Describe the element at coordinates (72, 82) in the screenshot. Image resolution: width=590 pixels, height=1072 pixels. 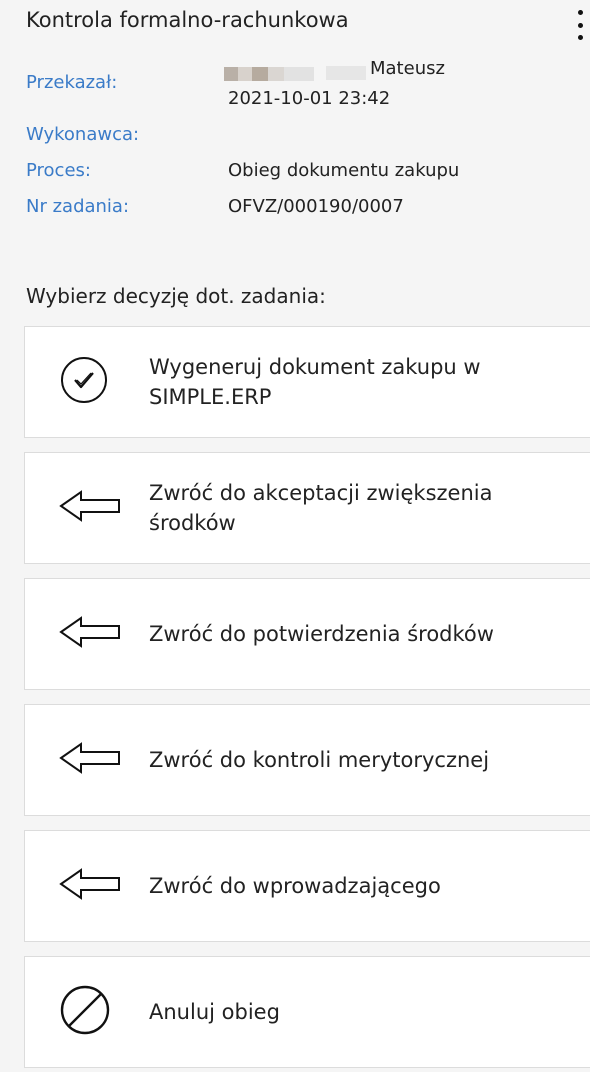
I see `przekazal-label: Przekazał:` at that location.